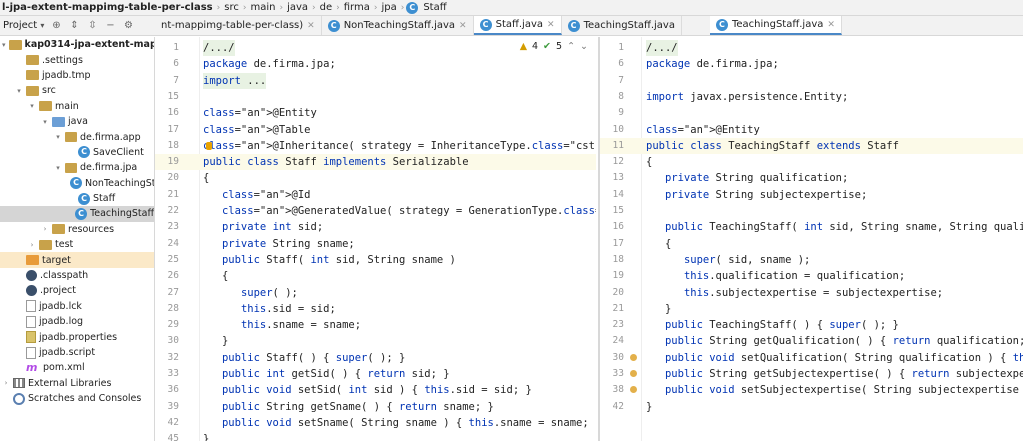 The image size is (1023, 441). Describe the element at coordinates (77, 383) in the screenshot. I see `tree-item: › External Libraries` at that location.